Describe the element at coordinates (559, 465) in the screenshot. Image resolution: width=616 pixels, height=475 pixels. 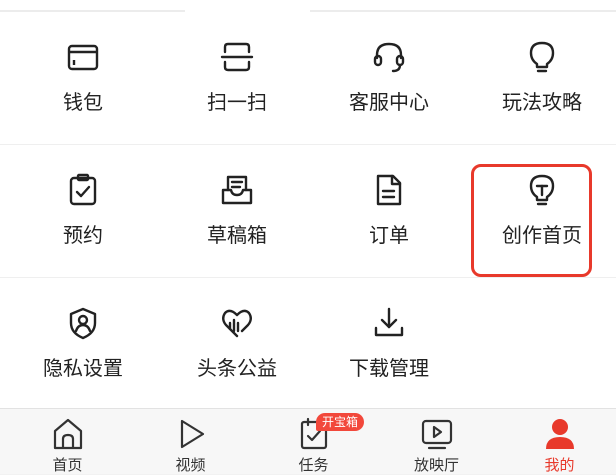
I see `tab-label: 我的` at that location.